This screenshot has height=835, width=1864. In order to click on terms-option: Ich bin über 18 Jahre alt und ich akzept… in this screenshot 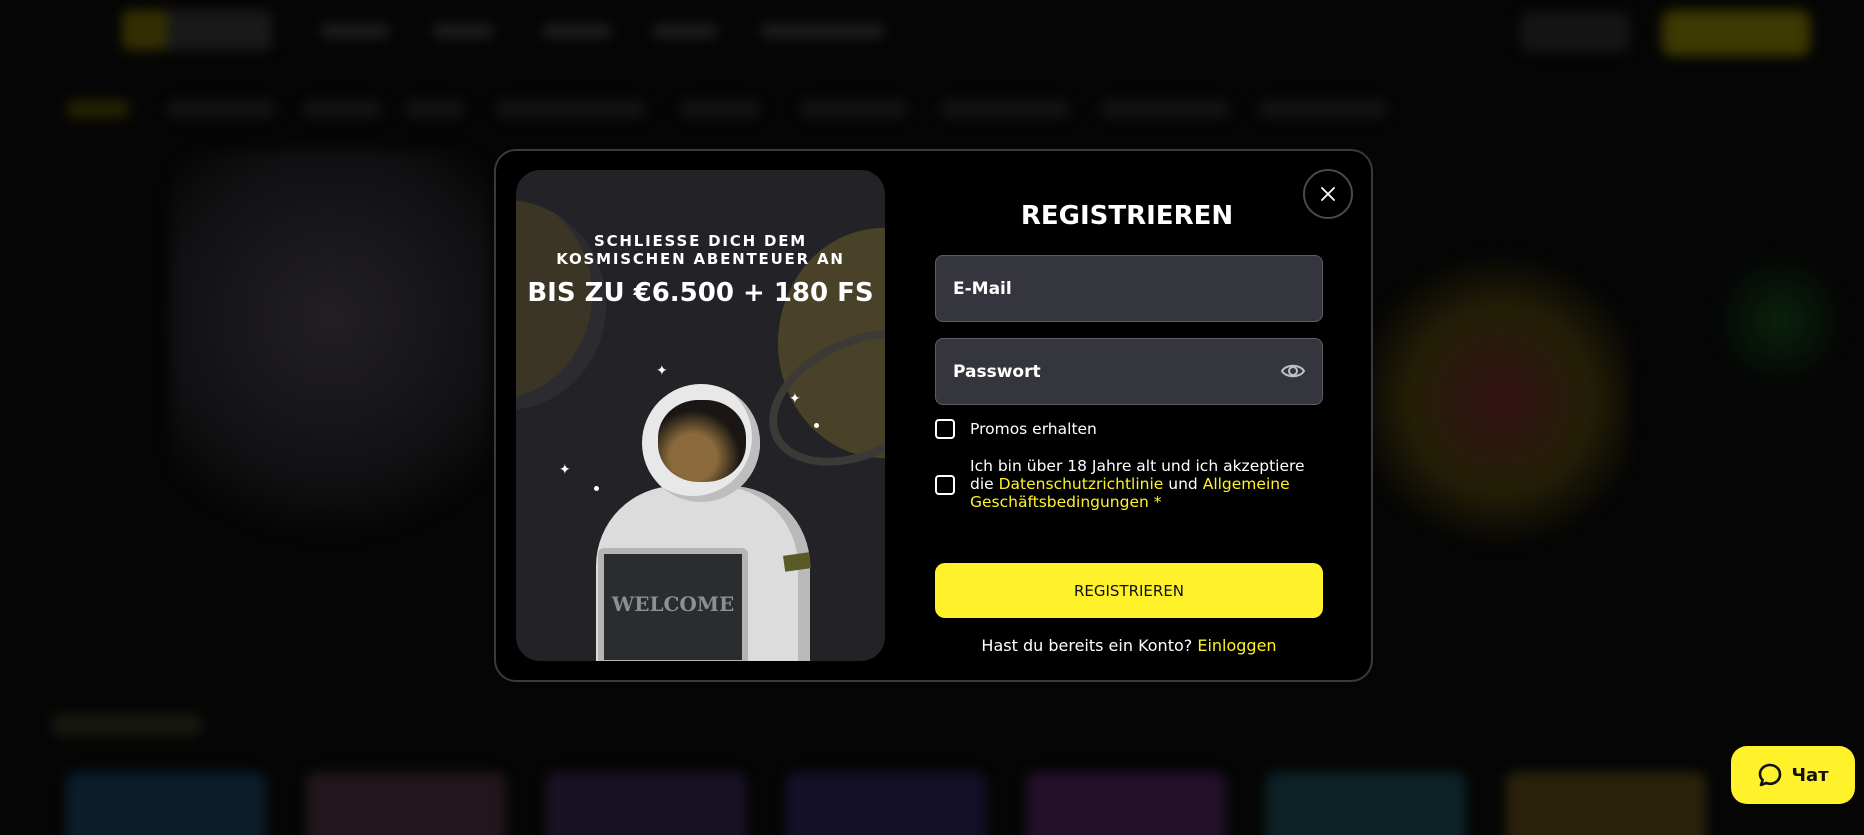, I will do `click(1127, 484)`.